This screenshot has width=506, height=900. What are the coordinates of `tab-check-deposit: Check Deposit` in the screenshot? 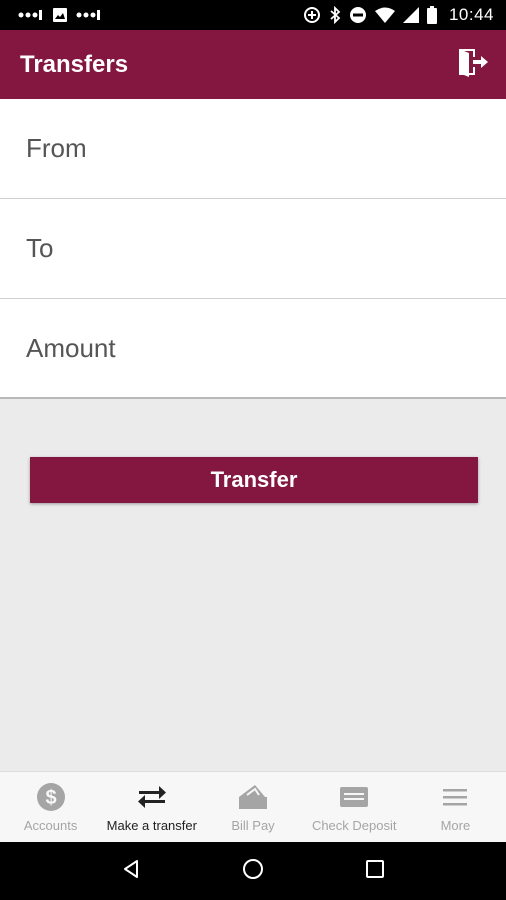 It's located at (354, 807).